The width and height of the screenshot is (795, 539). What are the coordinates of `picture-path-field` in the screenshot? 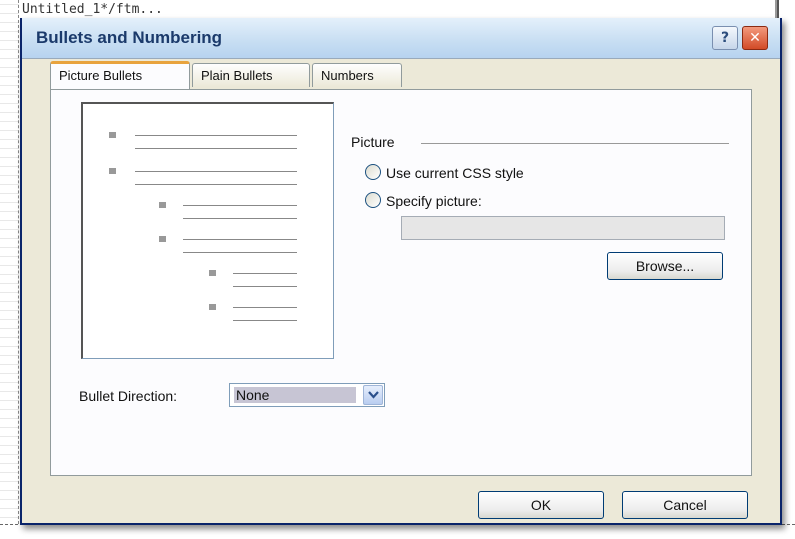 It's located at (563, 228).